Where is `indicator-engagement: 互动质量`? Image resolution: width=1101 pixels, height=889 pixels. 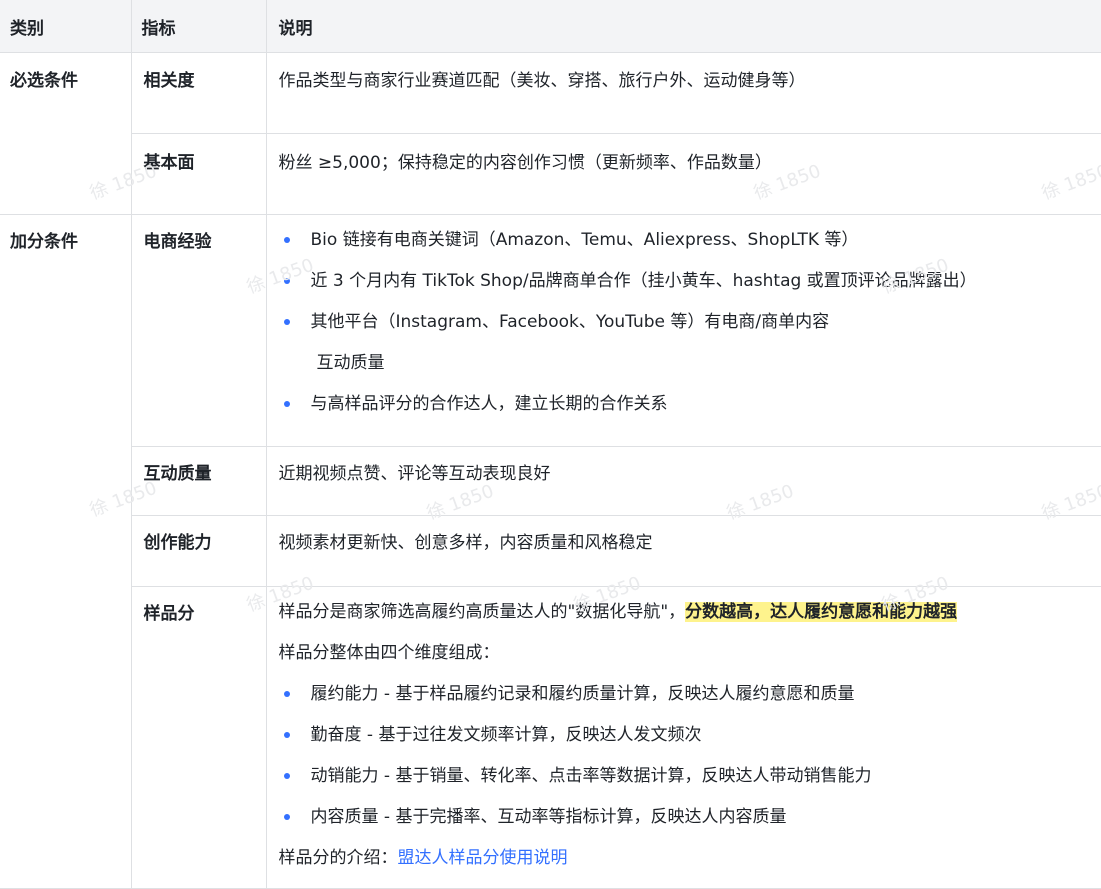 indicator-engagement: 互动质量 is located at coordinates (199, 481).